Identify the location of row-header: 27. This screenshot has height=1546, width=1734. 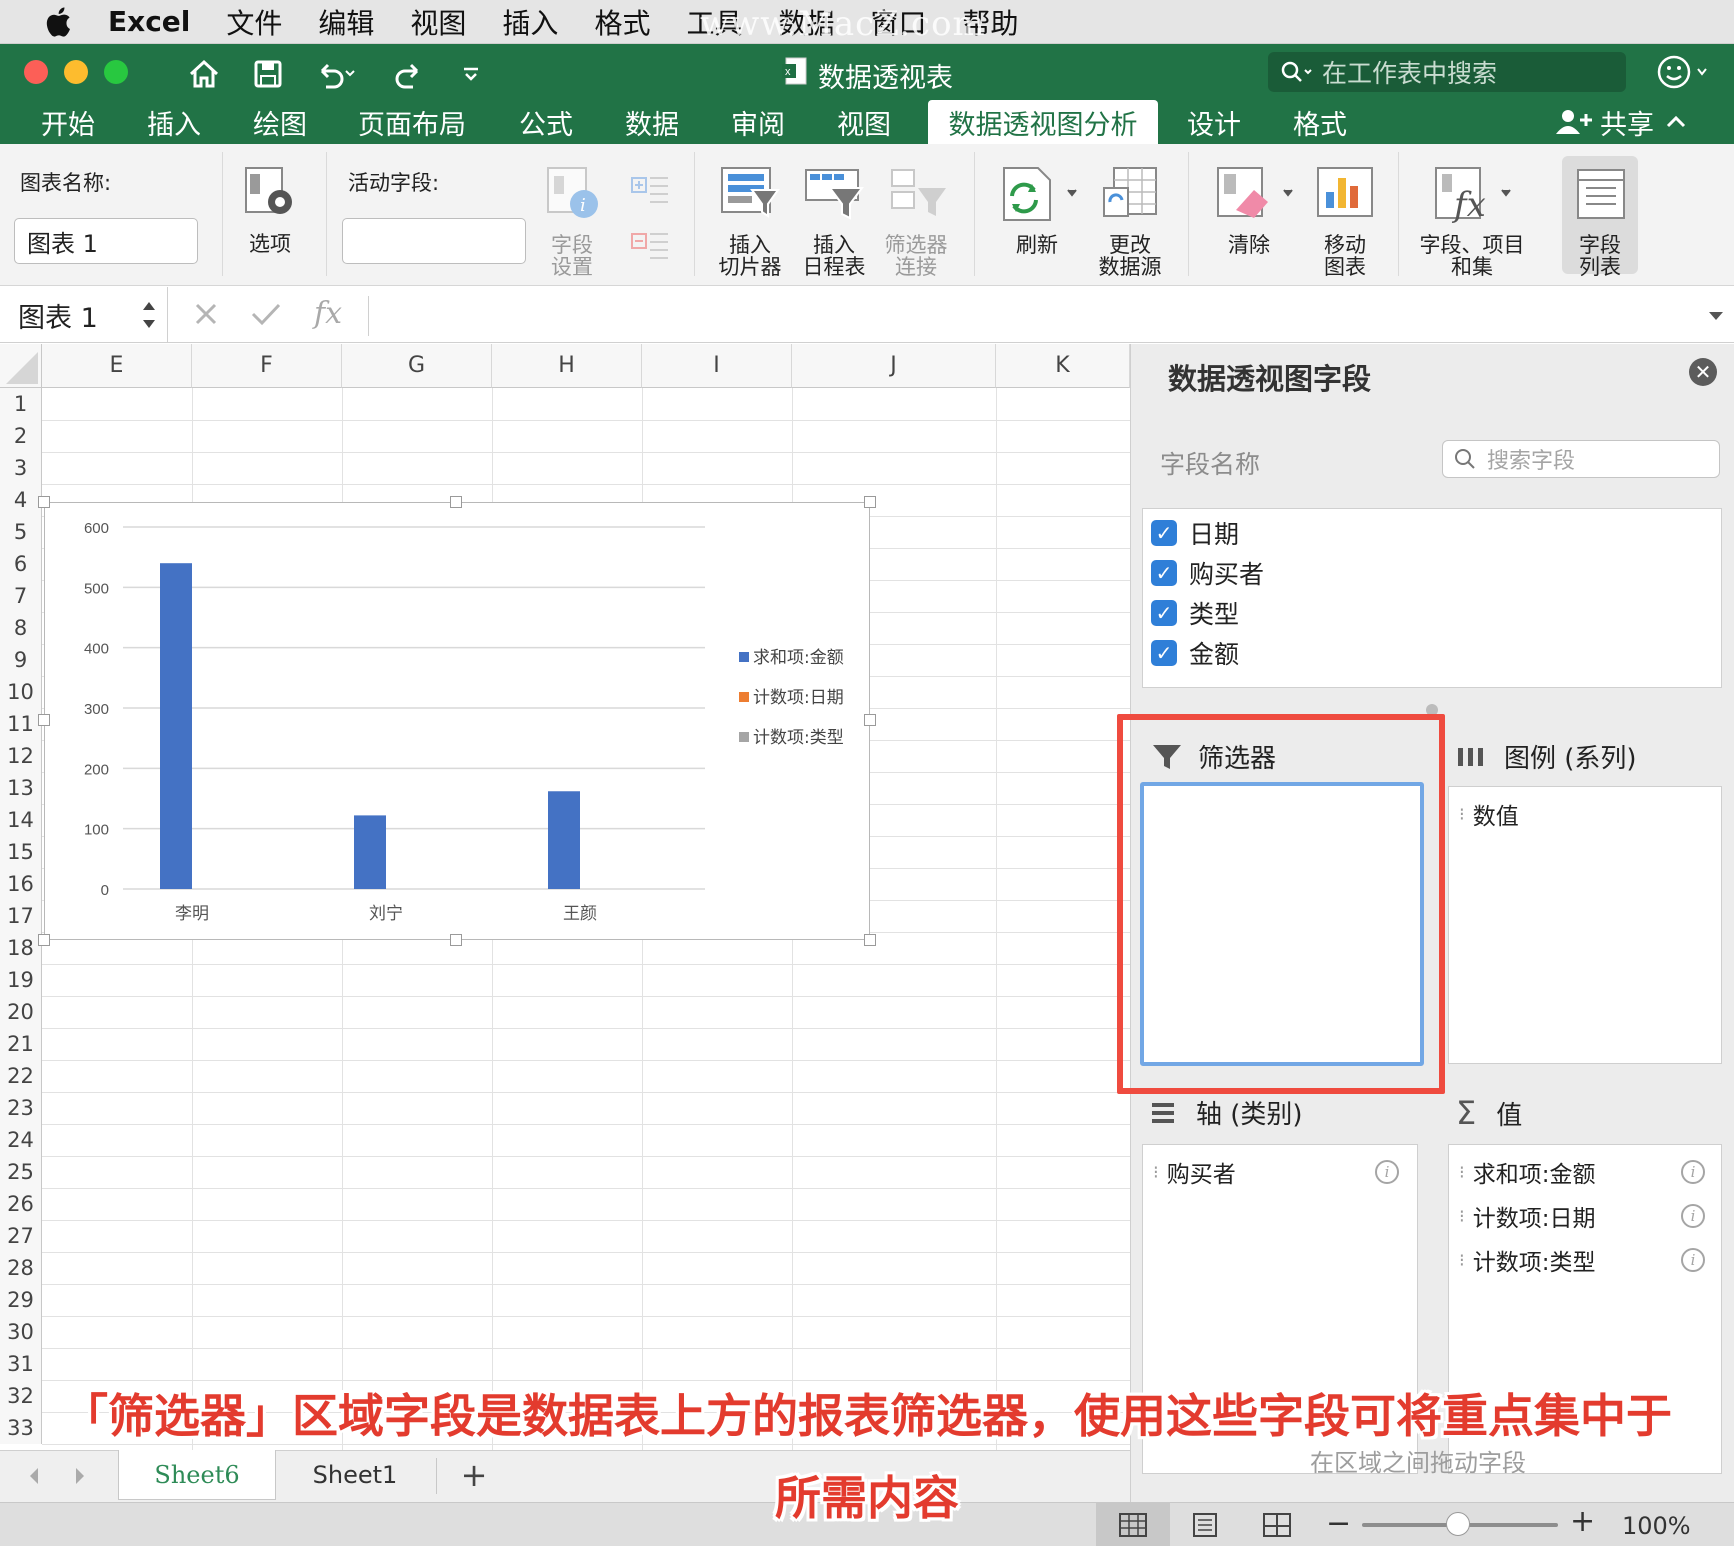
(21, 1236).